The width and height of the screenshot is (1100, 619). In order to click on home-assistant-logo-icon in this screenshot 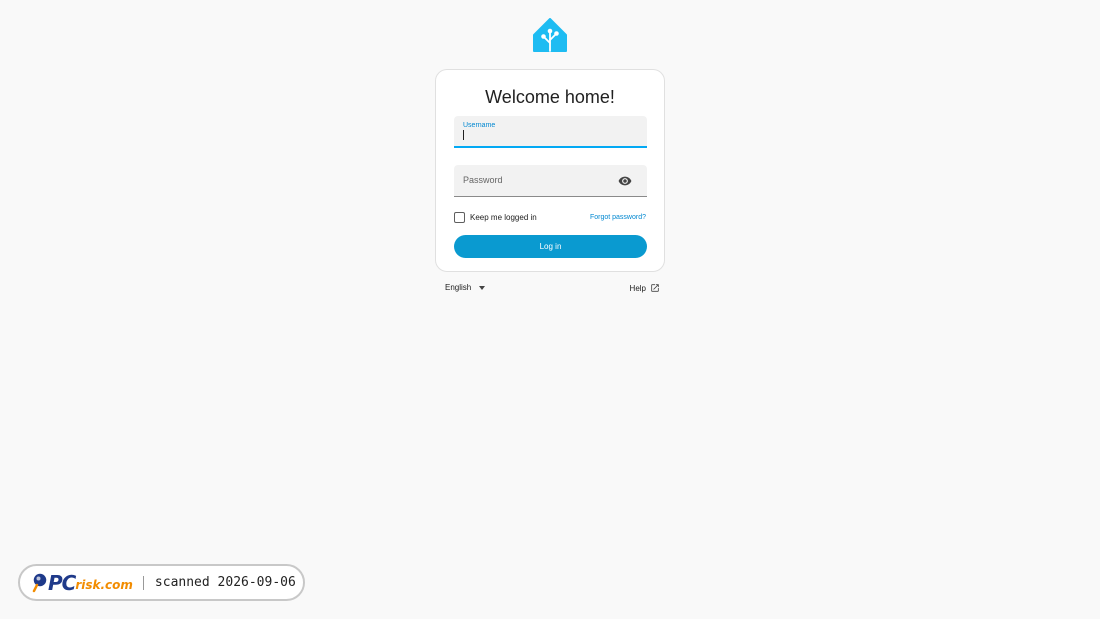, I will do `click(550, 35)`.